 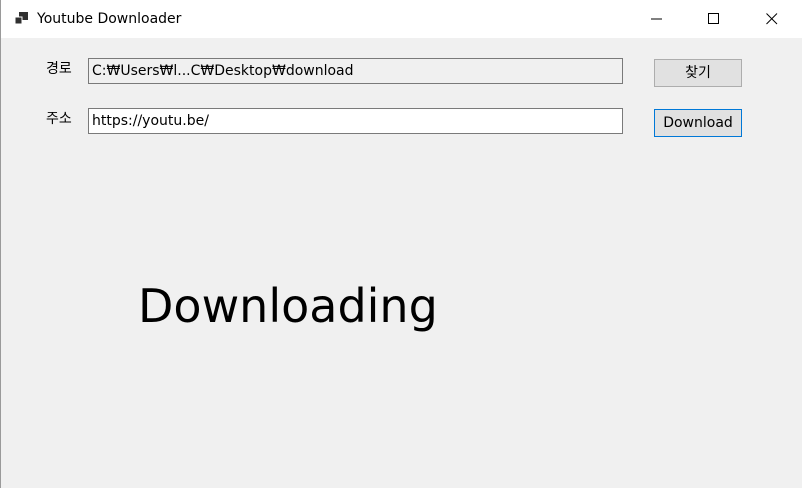 I want to click on window-title: Youtube Downloader, so click(x=109, y=19).